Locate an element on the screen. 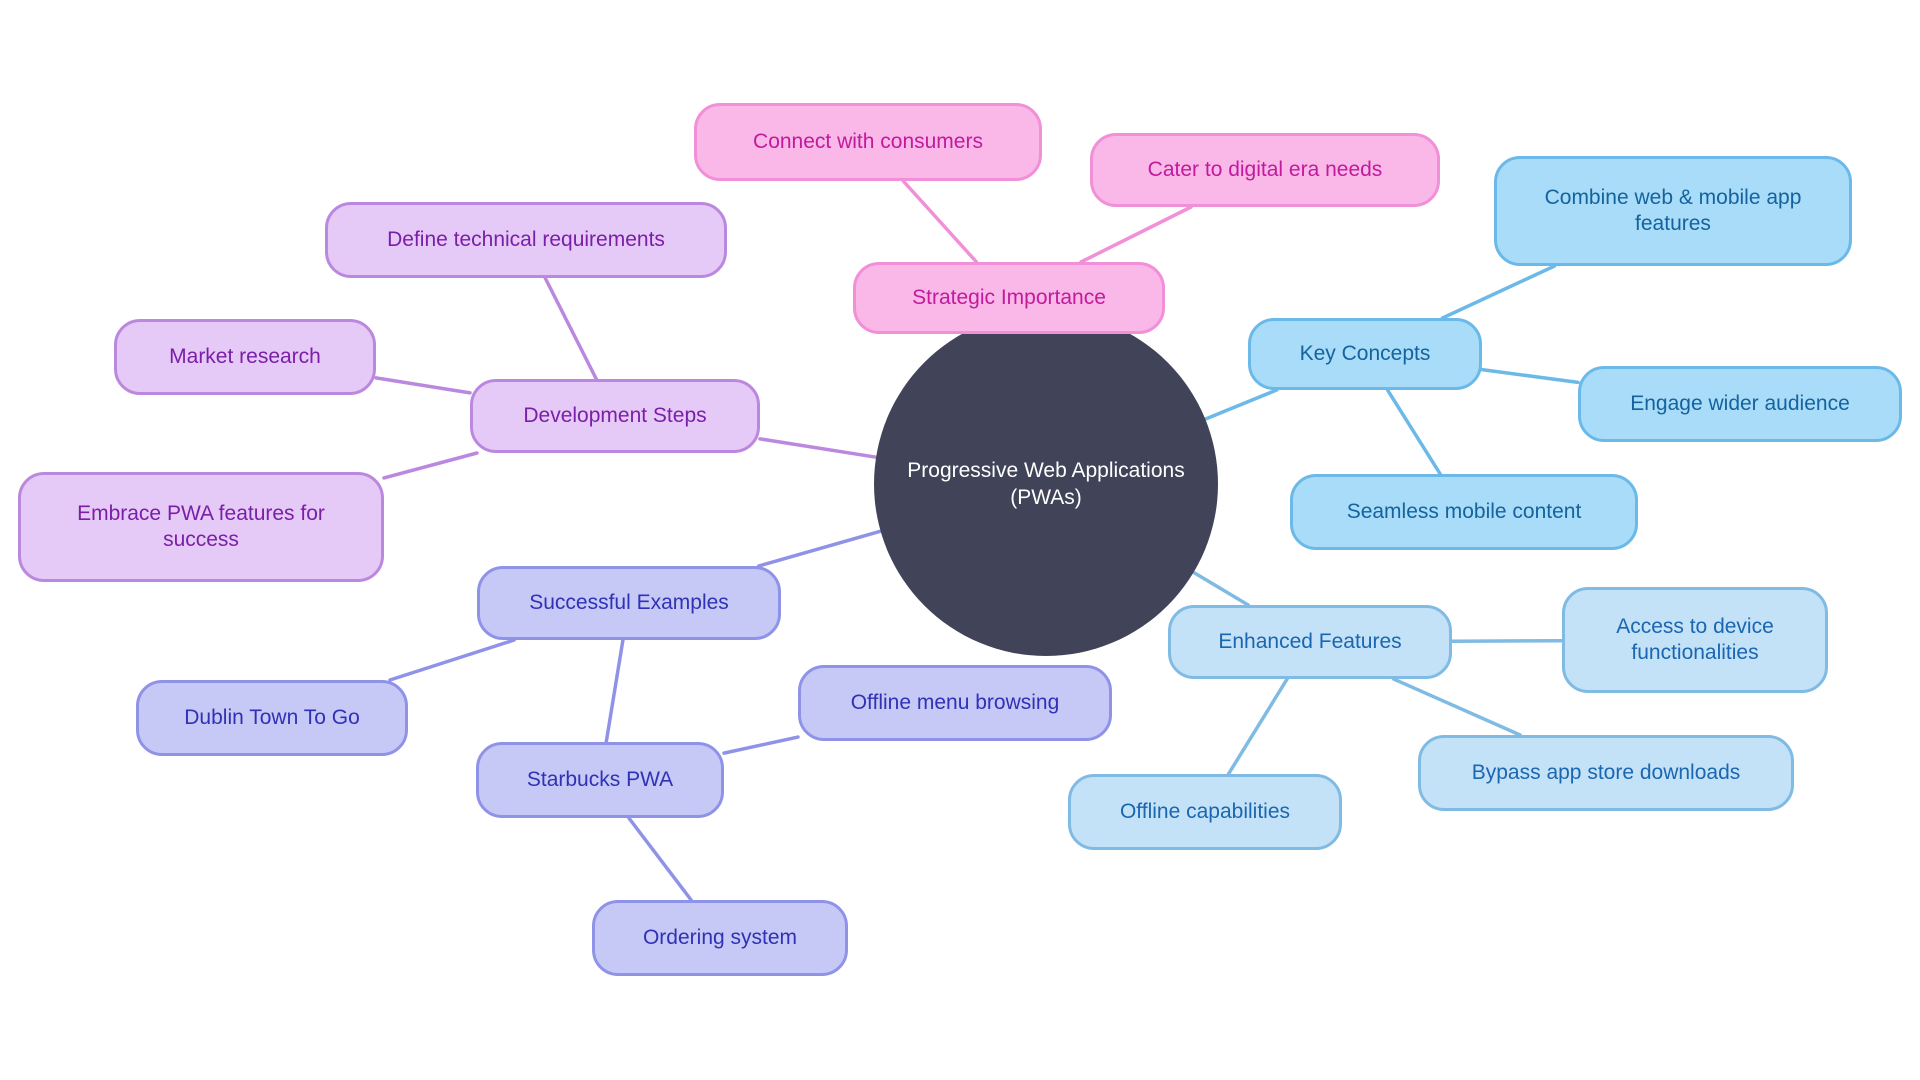 This screenshot has height=1080, width=1920. node-label-embrace-pwa-features-for-success: Embrace PWA features for success is located at coordinates (201, 526).